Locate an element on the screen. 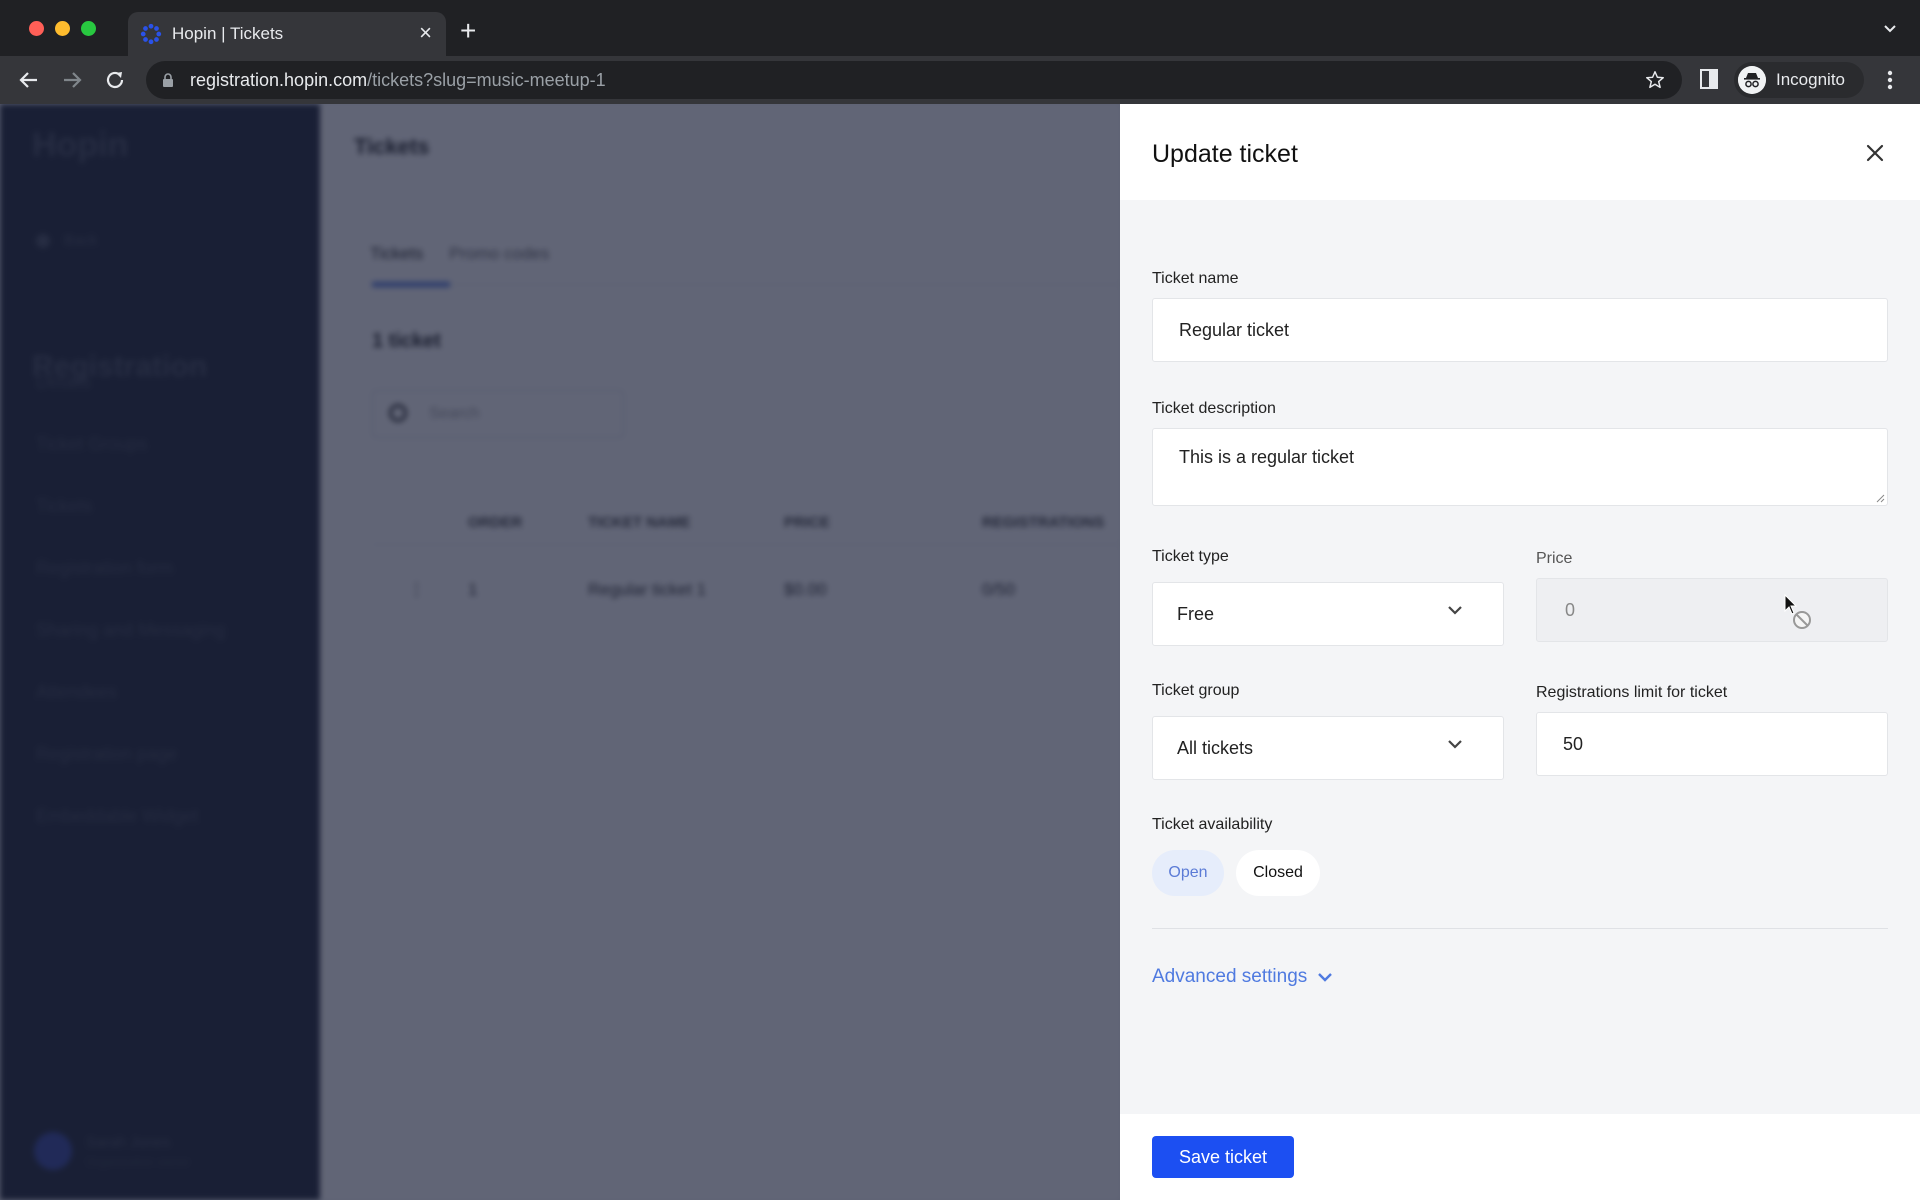 This screenshot has width=1920, height=1200. ticket-name-label: Ticket name is located at coordinates (1195, 278).